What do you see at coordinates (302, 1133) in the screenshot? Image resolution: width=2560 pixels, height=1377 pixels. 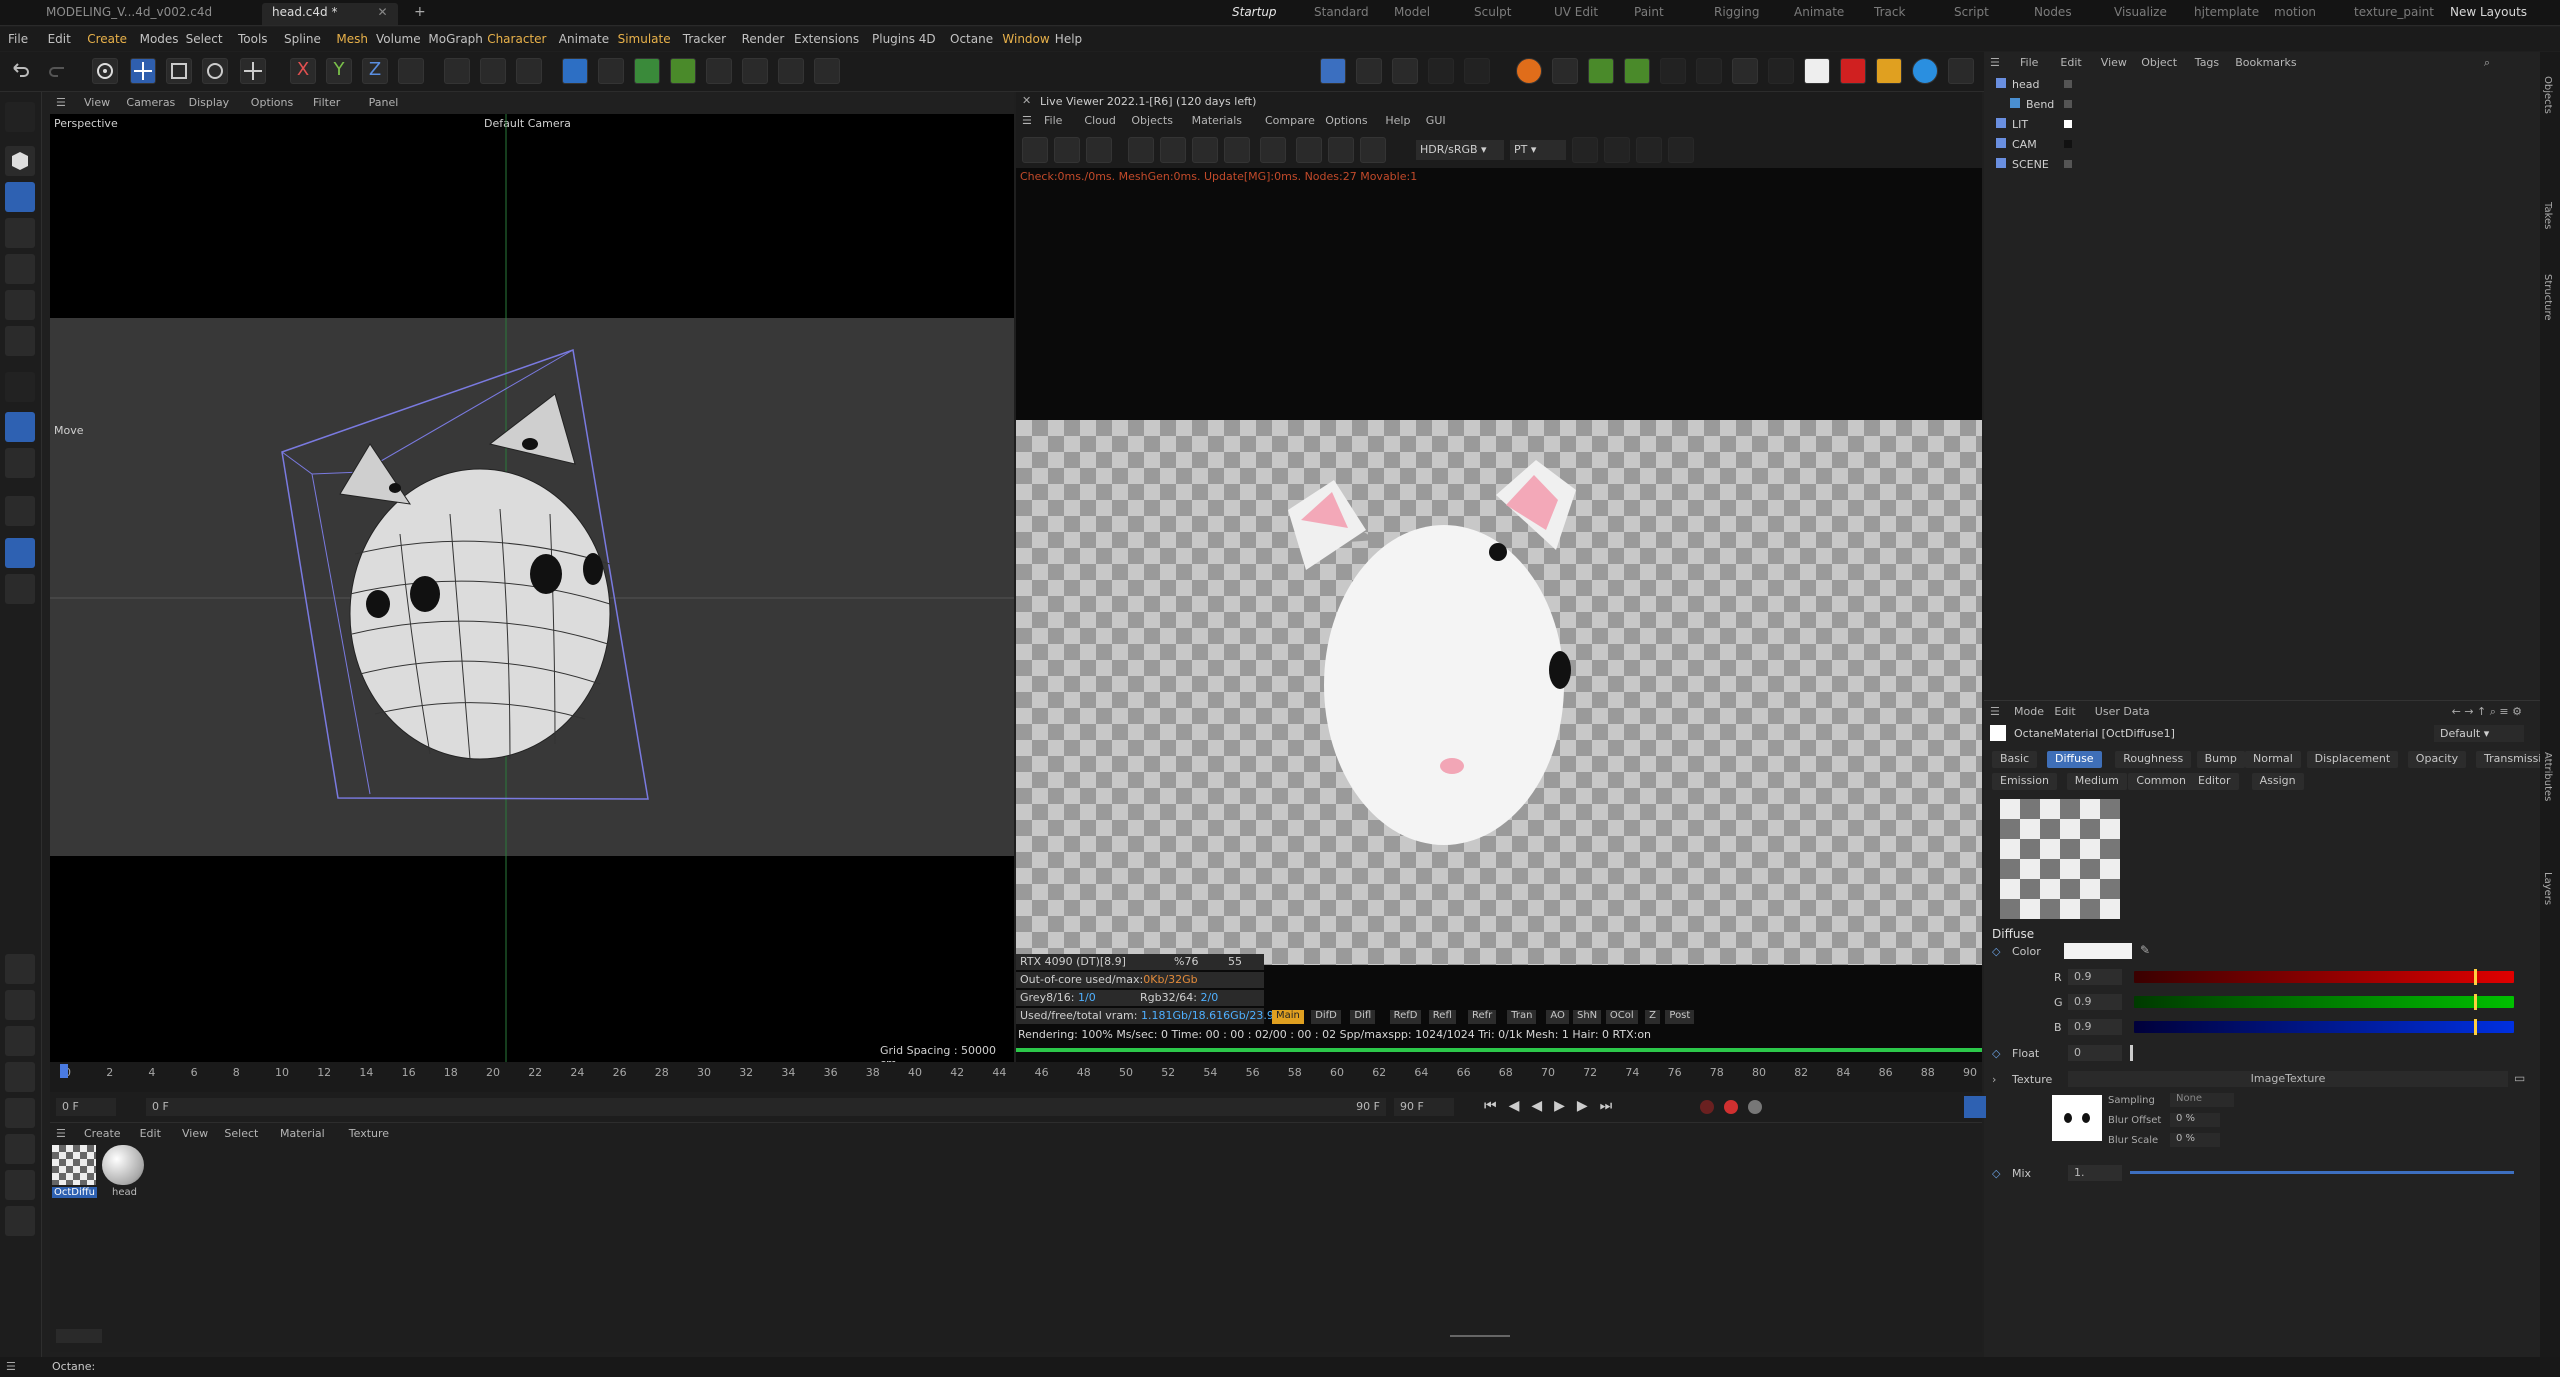 I see `material-menu-material: Material` at bounding box center [302, 1133].